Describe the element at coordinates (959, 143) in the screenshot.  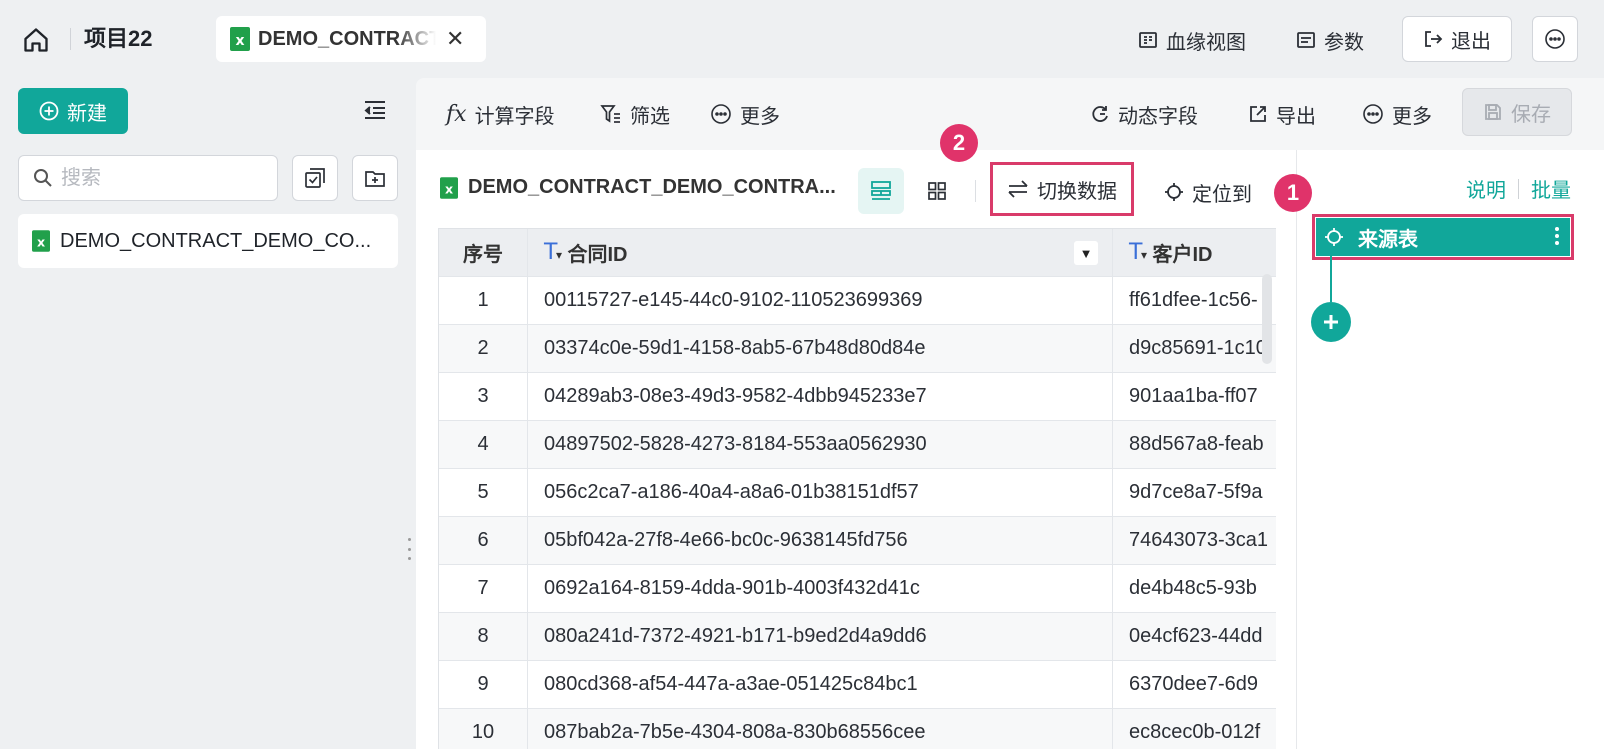
I see `step-badge-2: 2` at that location.